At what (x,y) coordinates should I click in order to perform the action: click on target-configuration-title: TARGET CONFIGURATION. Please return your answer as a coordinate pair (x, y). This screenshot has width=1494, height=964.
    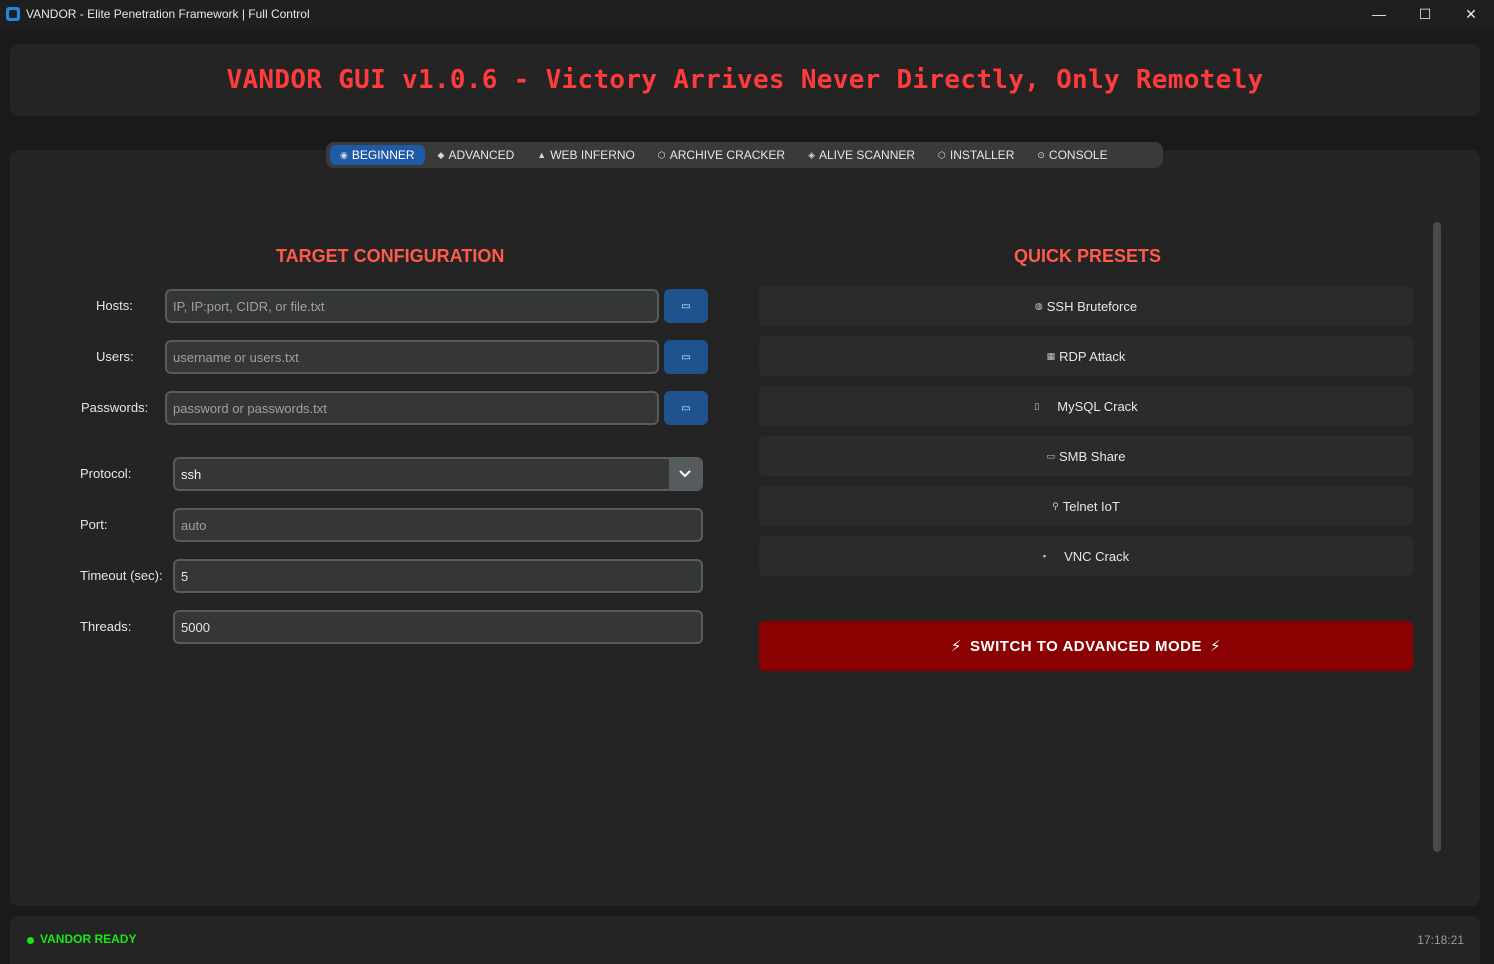
    Looking at the image, I should click on (390, 256).